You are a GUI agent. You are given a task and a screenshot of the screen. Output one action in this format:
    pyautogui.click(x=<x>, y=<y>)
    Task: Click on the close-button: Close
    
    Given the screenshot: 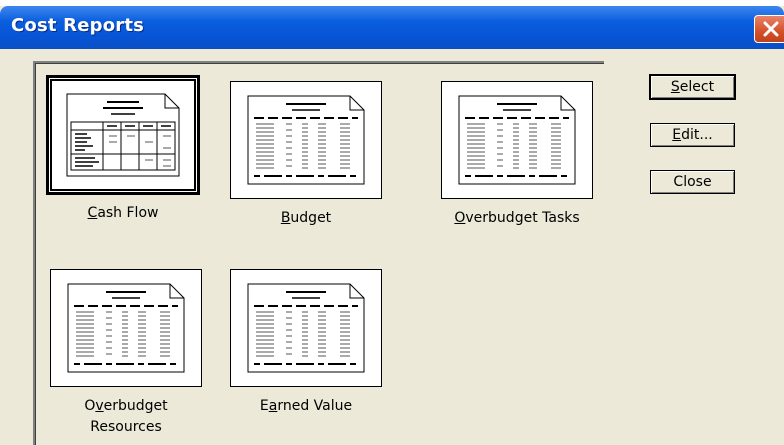 What is the action you would take?
    pyautogui.click(x=692, y=182)
    